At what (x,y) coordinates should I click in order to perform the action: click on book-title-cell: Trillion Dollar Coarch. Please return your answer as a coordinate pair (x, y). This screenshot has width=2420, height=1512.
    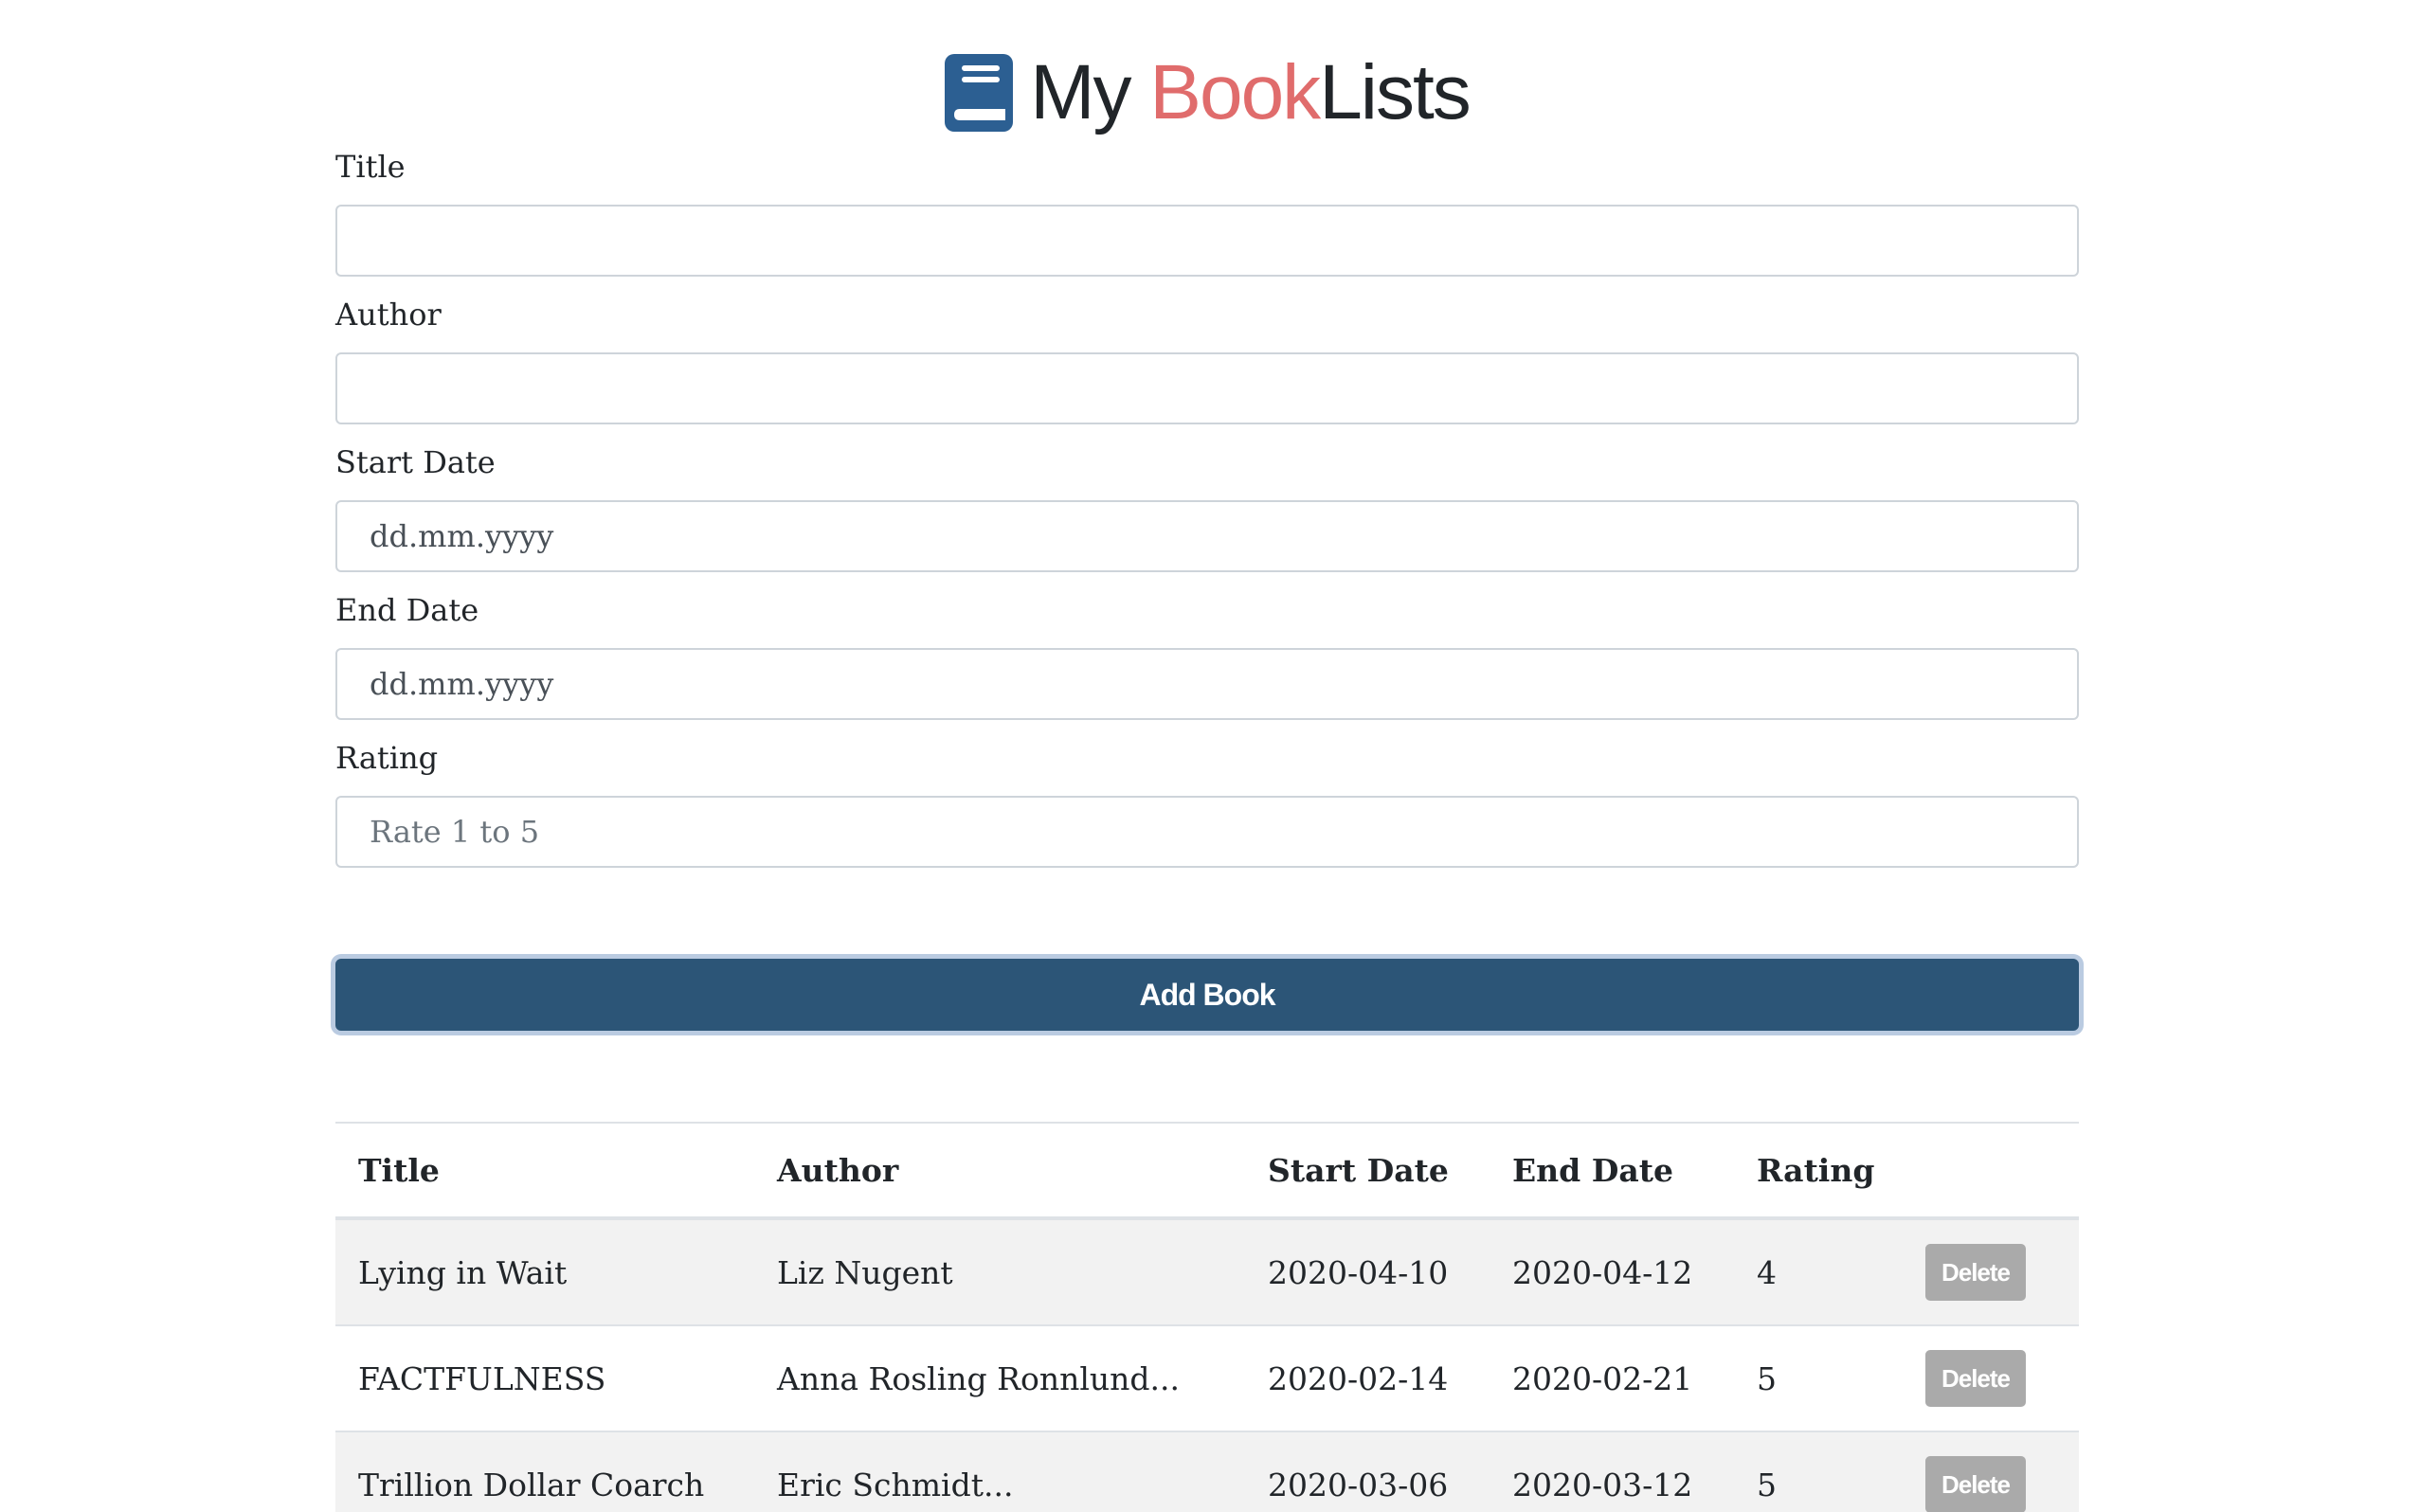
    Looking at the image, I should click on (545, 1471).